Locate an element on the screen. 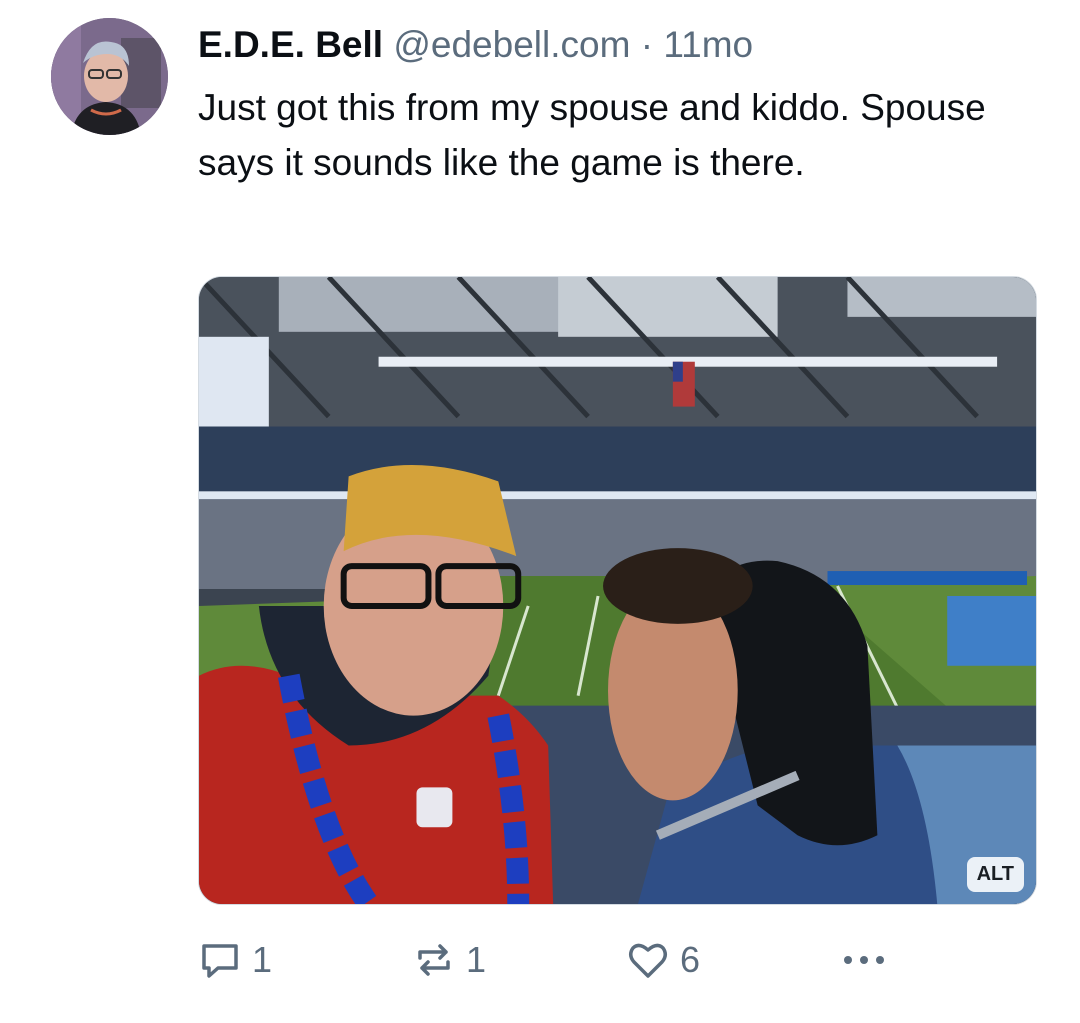 This screenshot has height=1023, width=1080. reply-button: 1 is located at coordinates (235, 960).